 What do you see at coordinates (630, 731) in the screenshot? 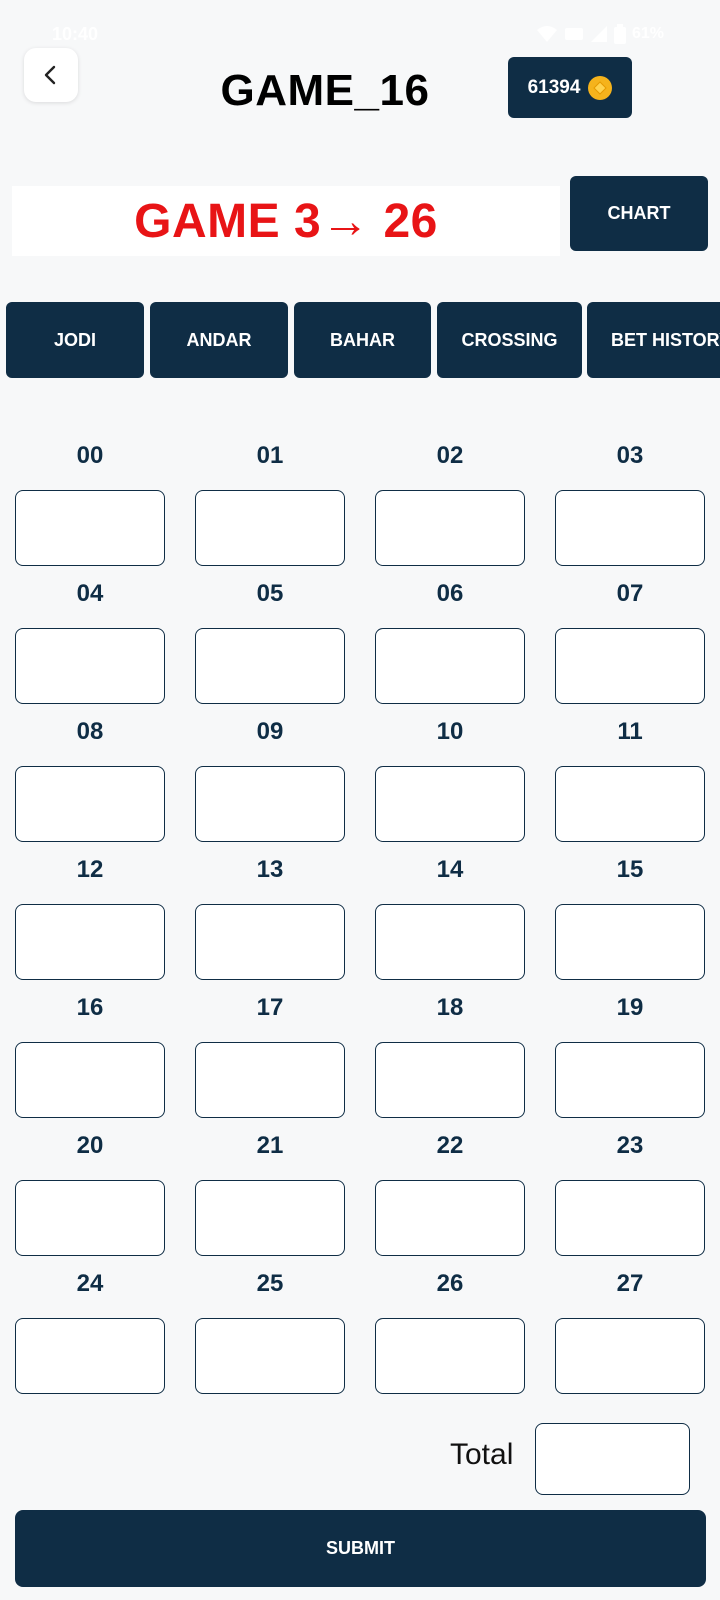
I see `number-label: 11` at bounding box center [630, 731].